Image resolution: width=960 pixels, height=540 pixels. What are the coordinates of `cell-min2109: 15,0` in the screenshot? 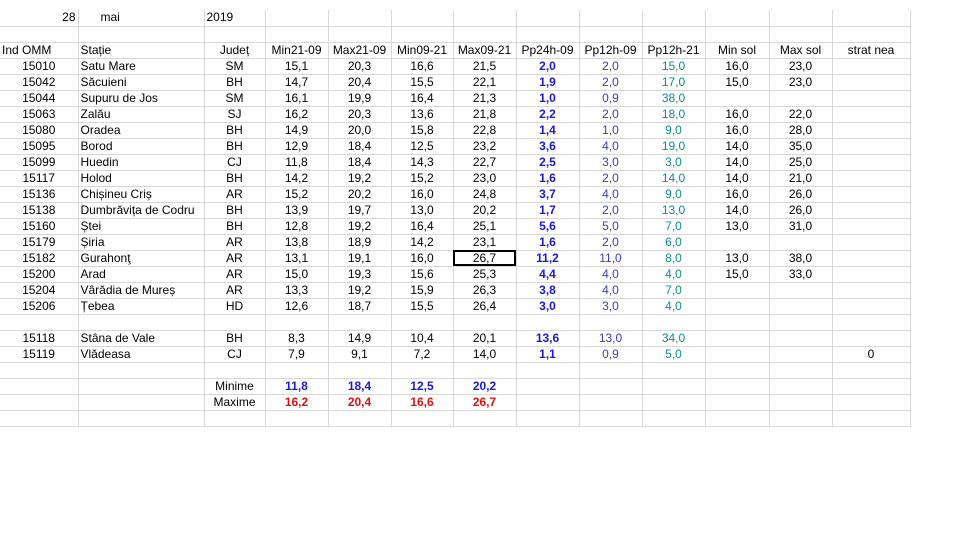 It's located at (297, 274).